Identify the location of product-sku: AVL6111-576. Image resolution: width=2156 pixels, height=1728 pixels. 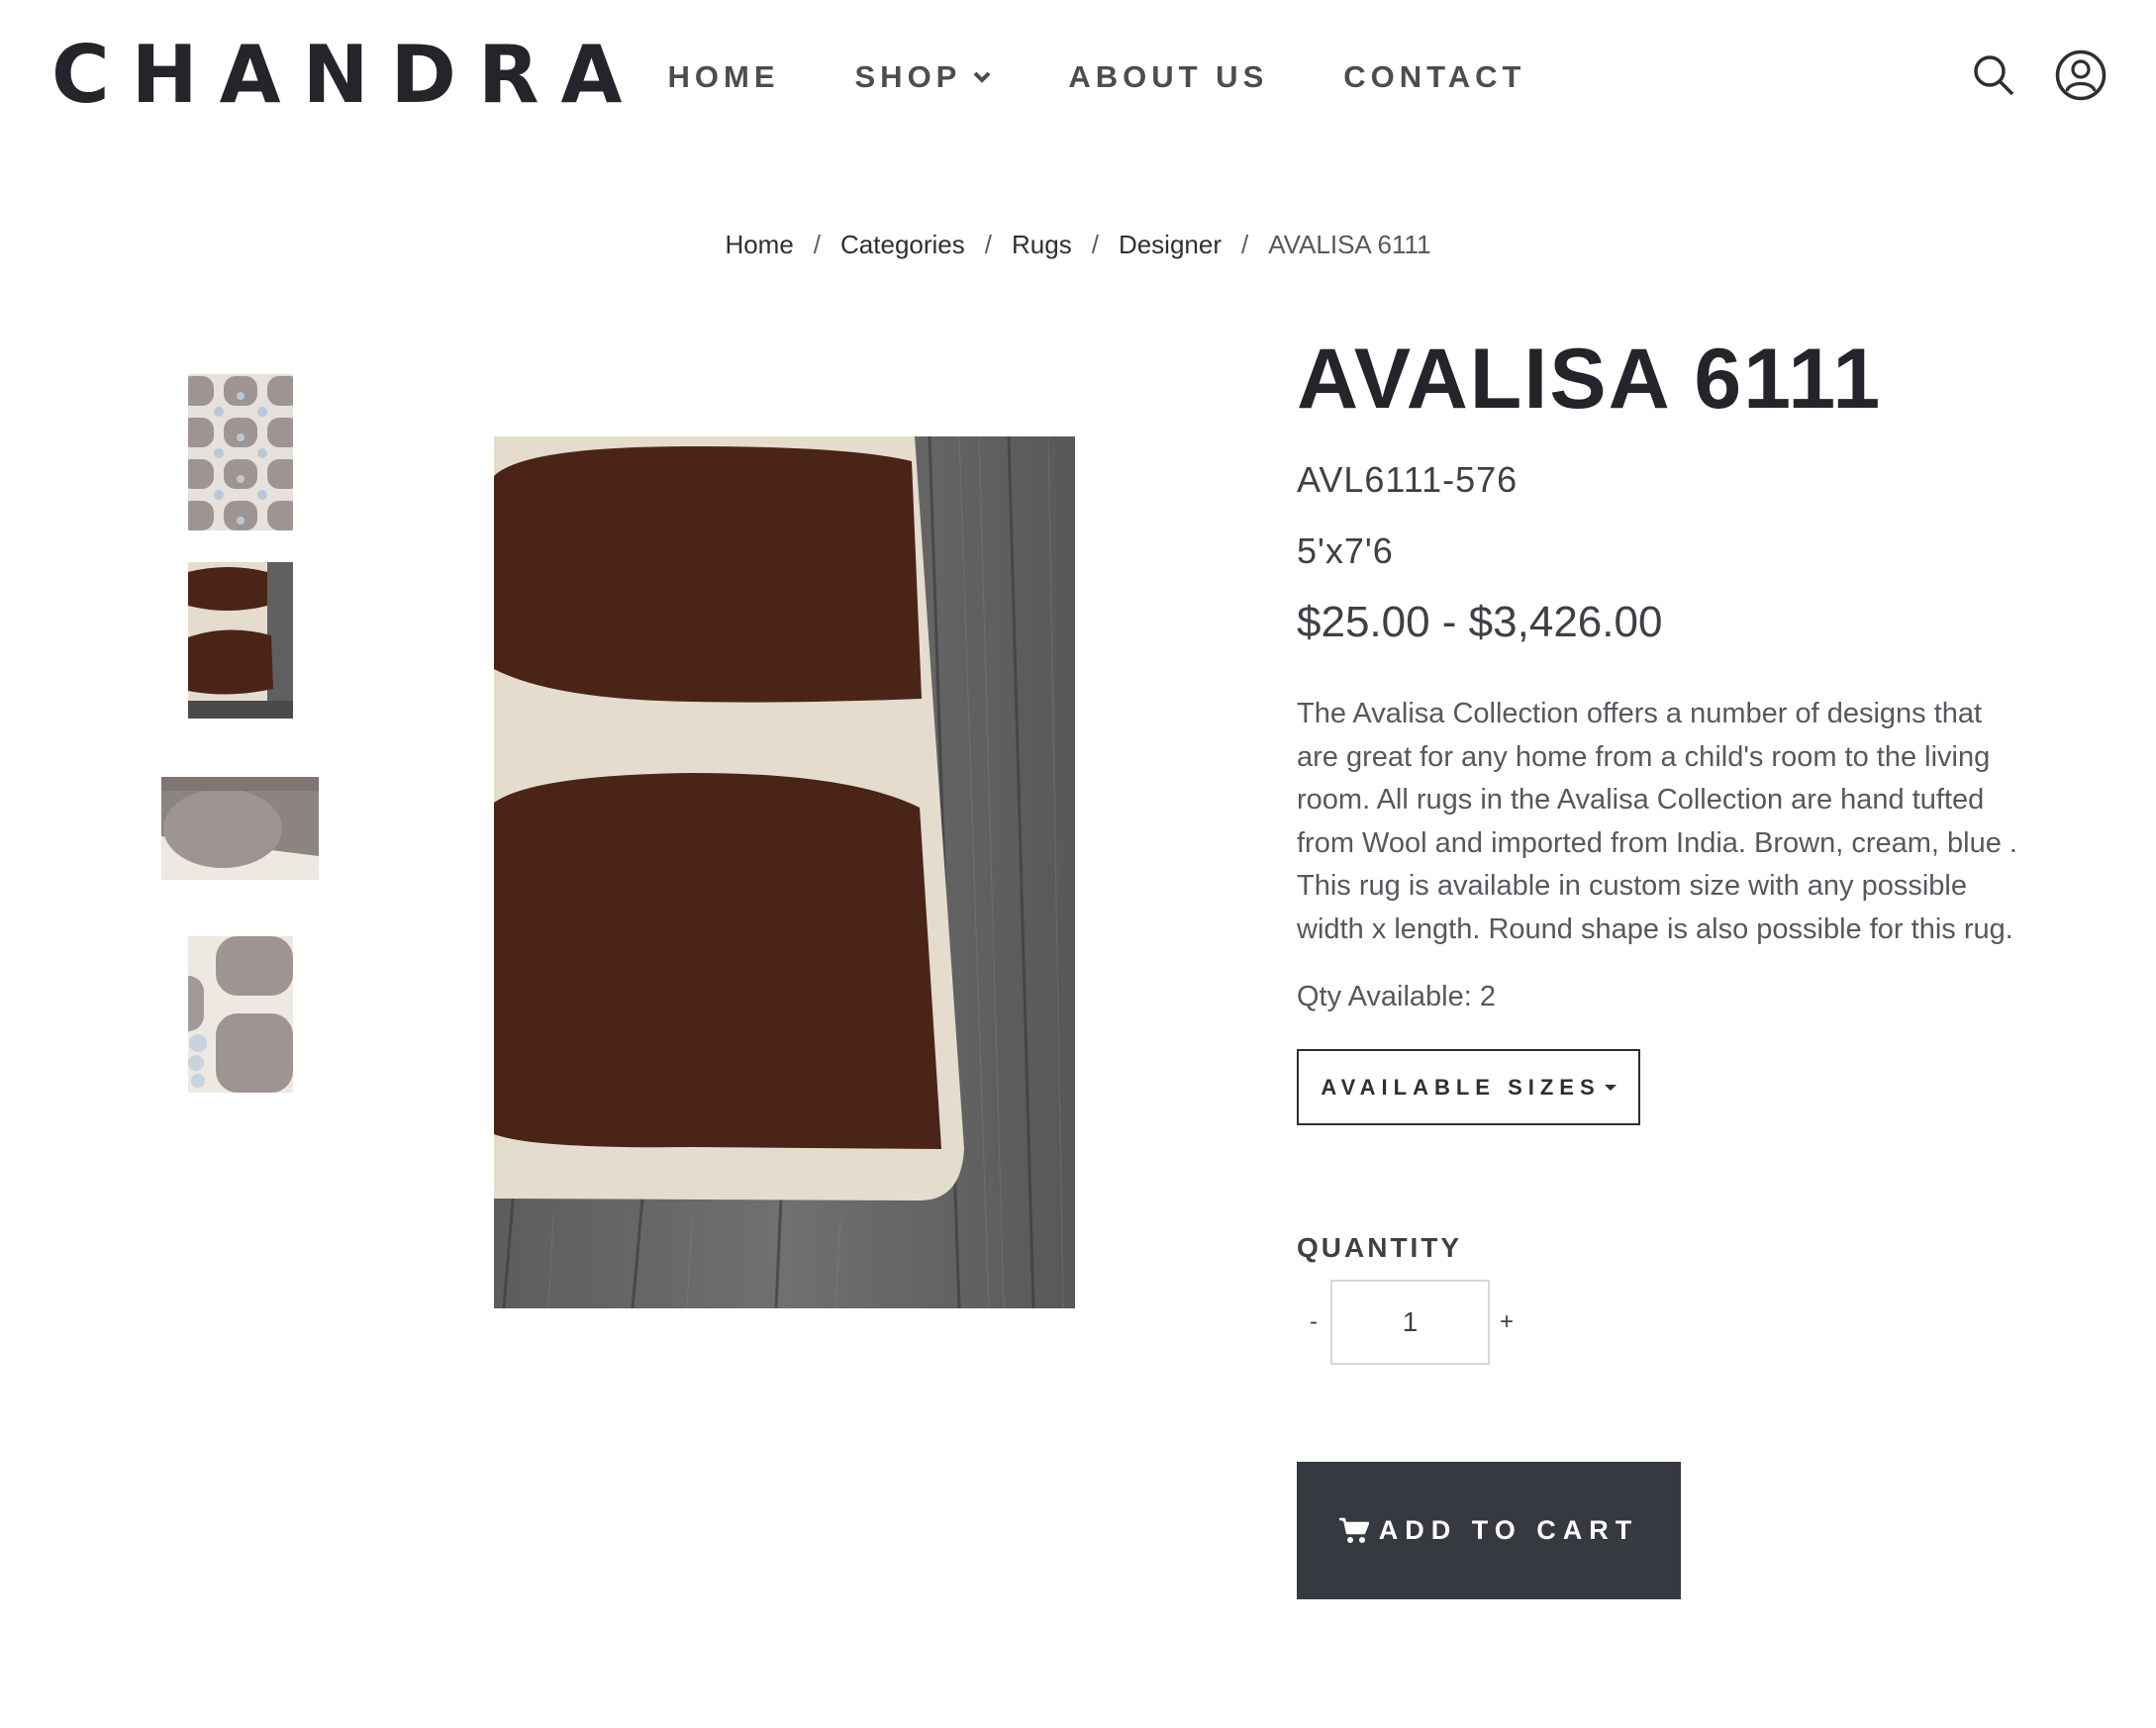
(1408, 480).